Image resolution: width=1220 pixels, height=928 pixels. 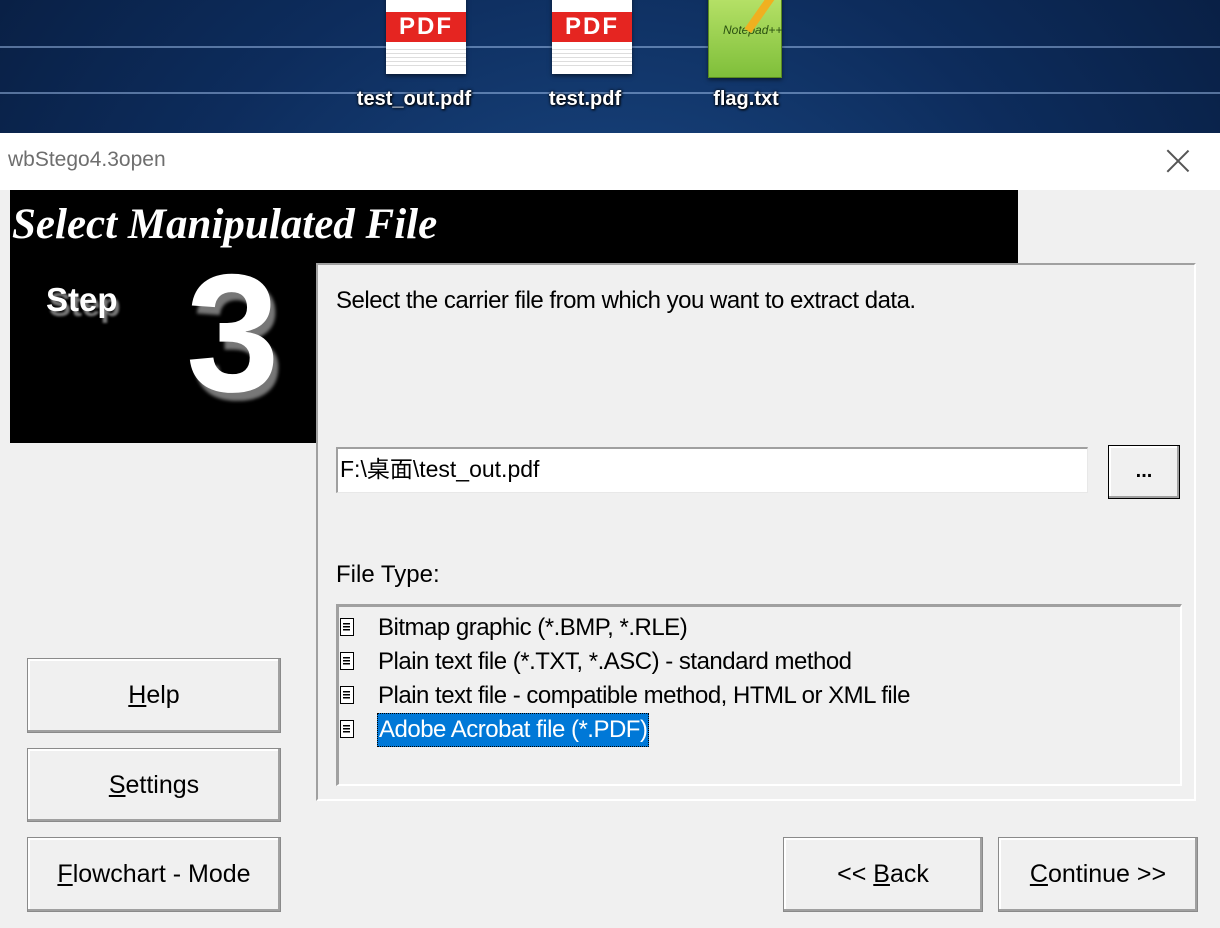 I want to click on step-indicator: Step 3, so click(x=163, y=346).